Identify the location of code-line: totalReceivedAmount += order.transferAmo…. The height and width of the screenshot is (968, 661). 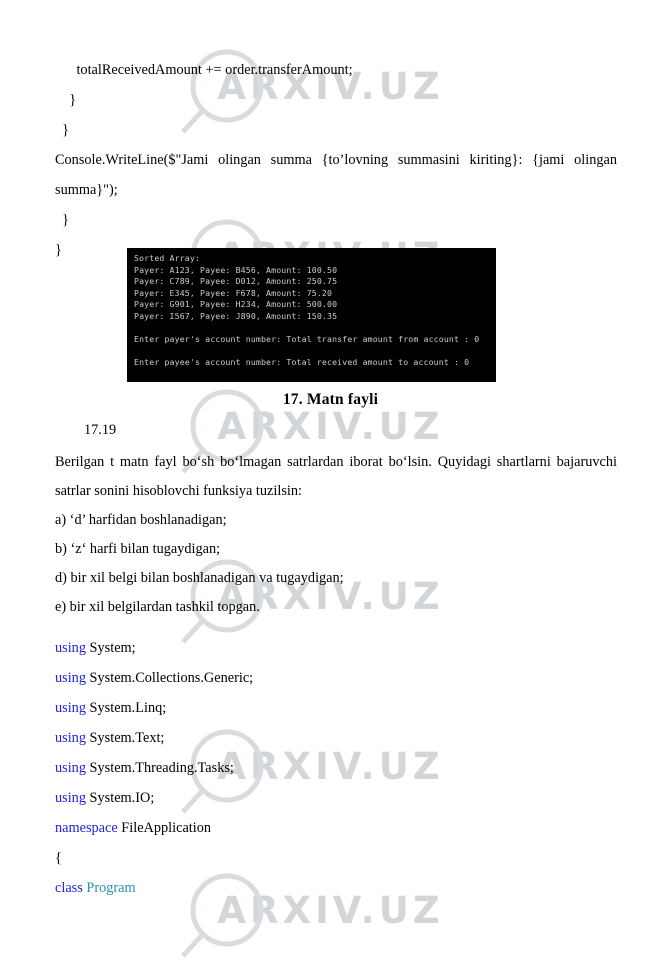
(204, 70).